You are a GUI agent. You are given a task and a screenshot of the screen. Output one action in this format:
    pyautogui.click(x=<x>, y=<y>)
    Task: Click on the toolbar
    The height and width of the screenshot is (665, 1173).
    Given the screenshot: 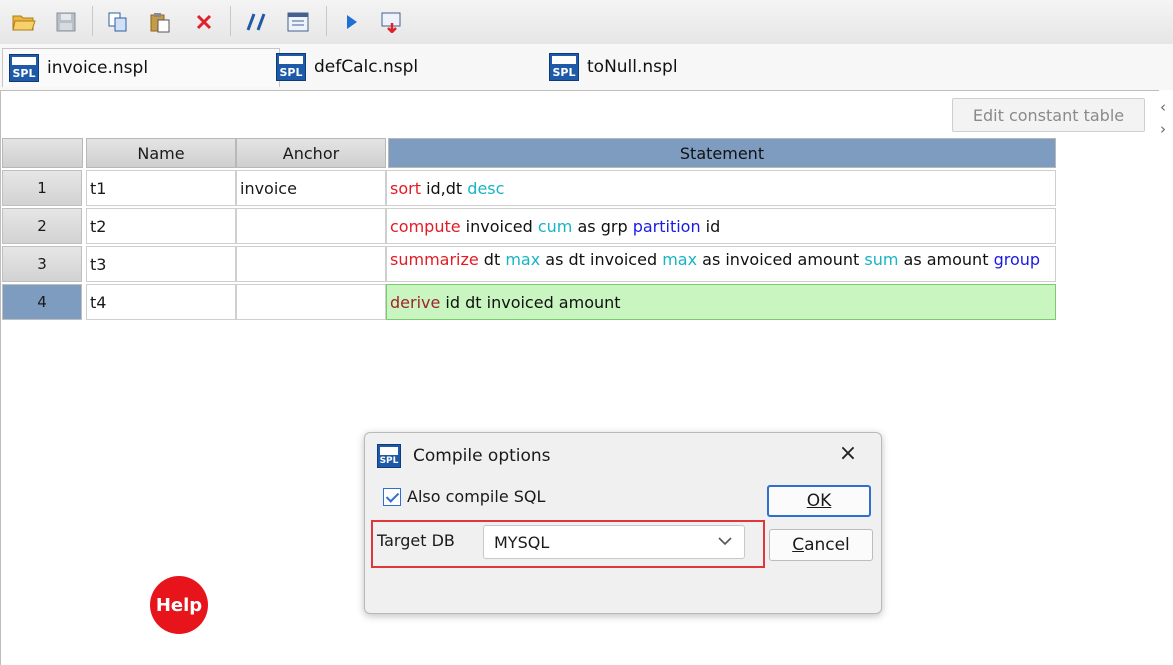 What is the action you would take?
    pyautogui.click(x=586, y=22)
    